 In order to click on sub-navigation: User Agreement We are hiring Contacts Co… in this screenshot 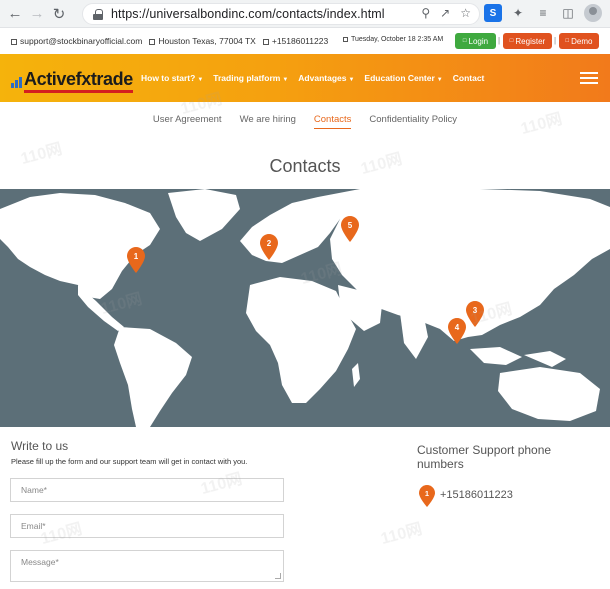, I will do `click(305, 123)`.